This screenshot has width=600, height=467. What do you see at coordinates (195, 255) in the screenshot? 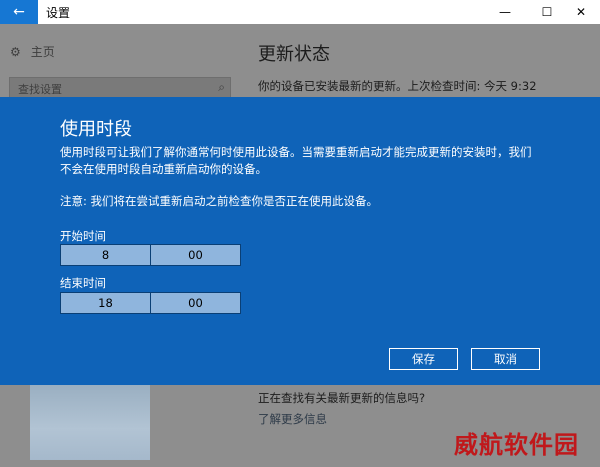
I see `start-minute: 00` at bounding box center [195, 255].